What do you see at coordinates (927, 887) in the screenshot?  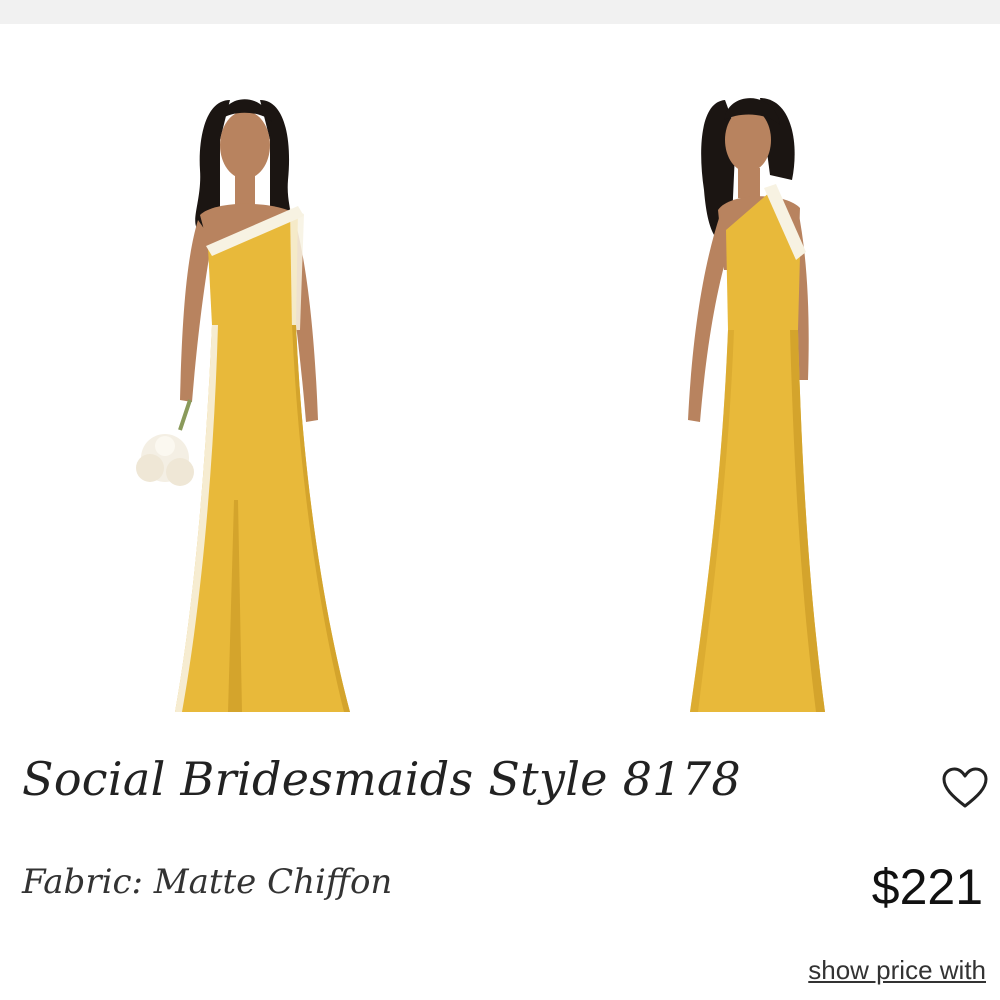 I see `product-price: $221` at bounding box center [927, 887].